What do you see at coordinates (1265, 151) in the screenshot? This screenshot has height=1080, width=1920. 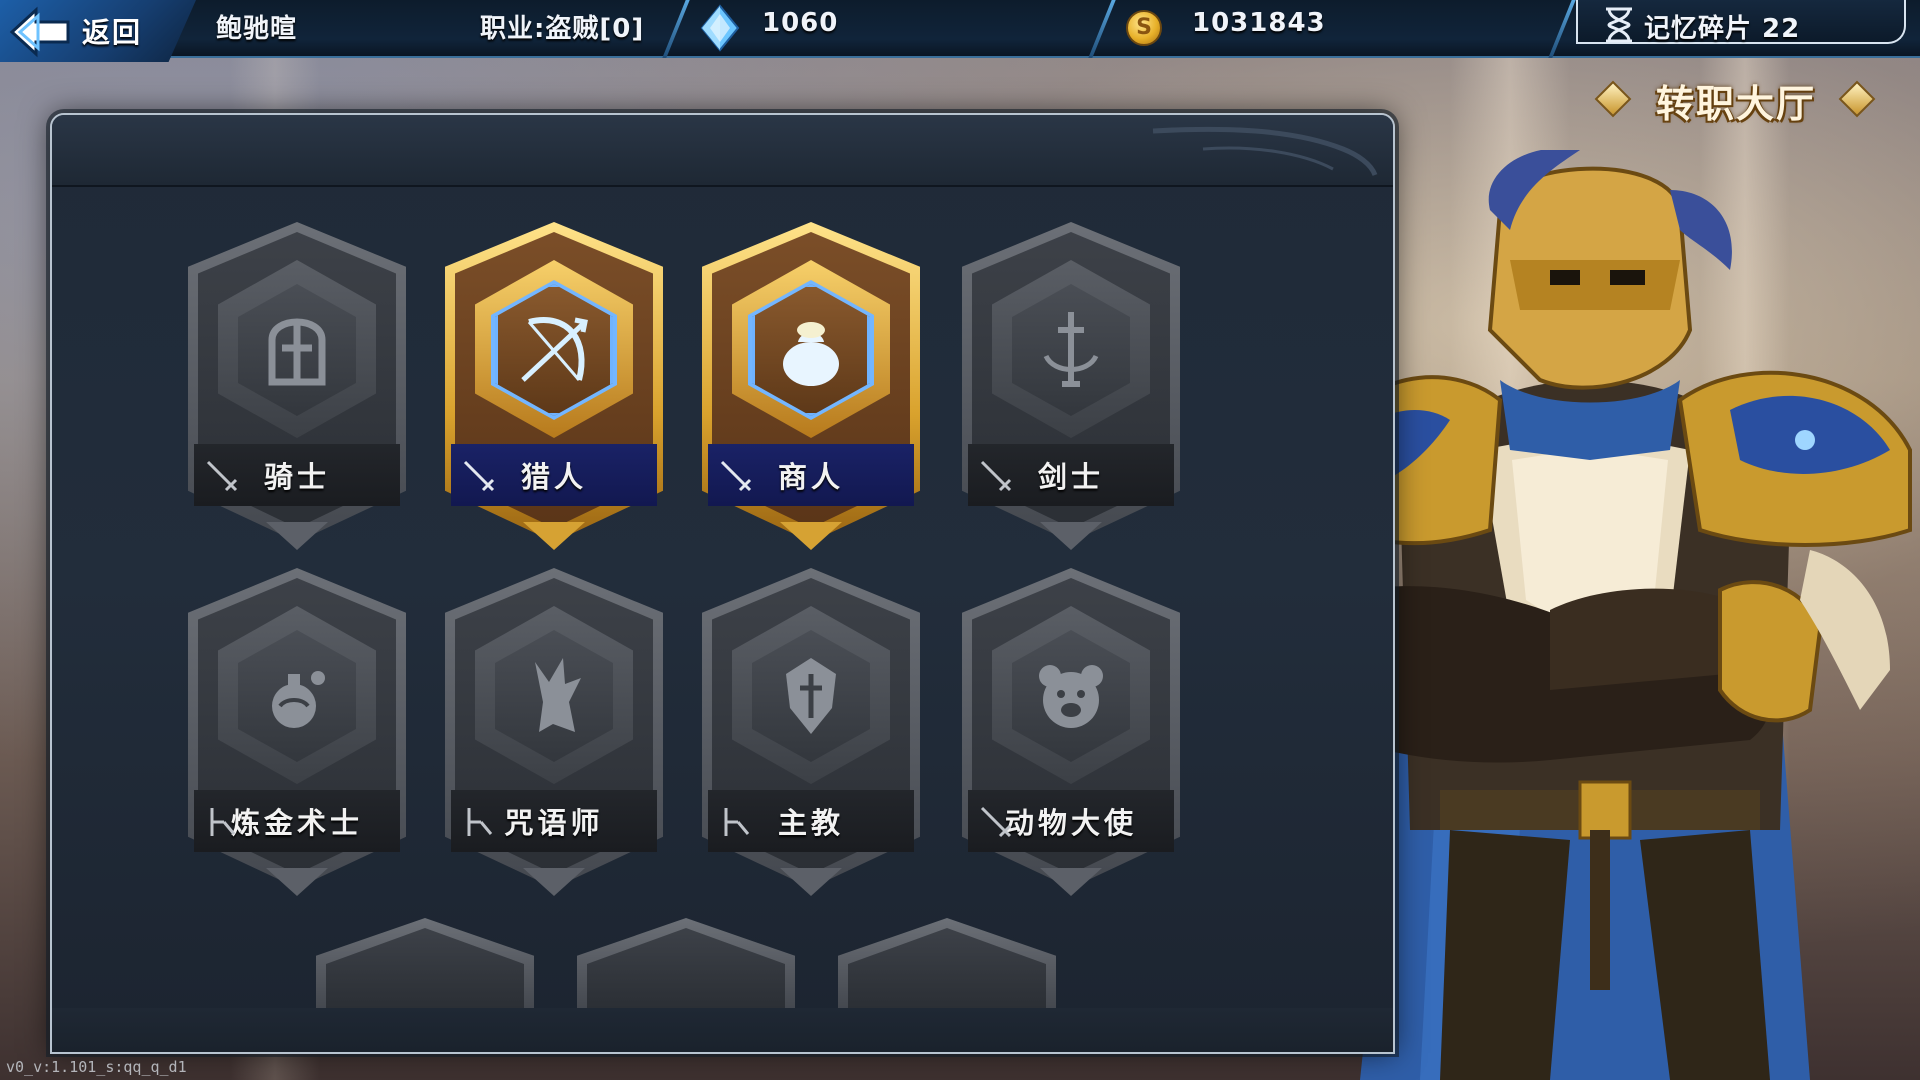 I see `header-ornament-icon` at bounding box center [1265, 151].